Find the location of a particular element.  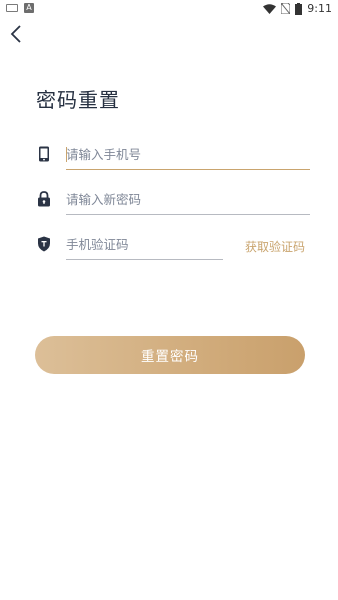

shield-icon is located at coordinates (44, 244).